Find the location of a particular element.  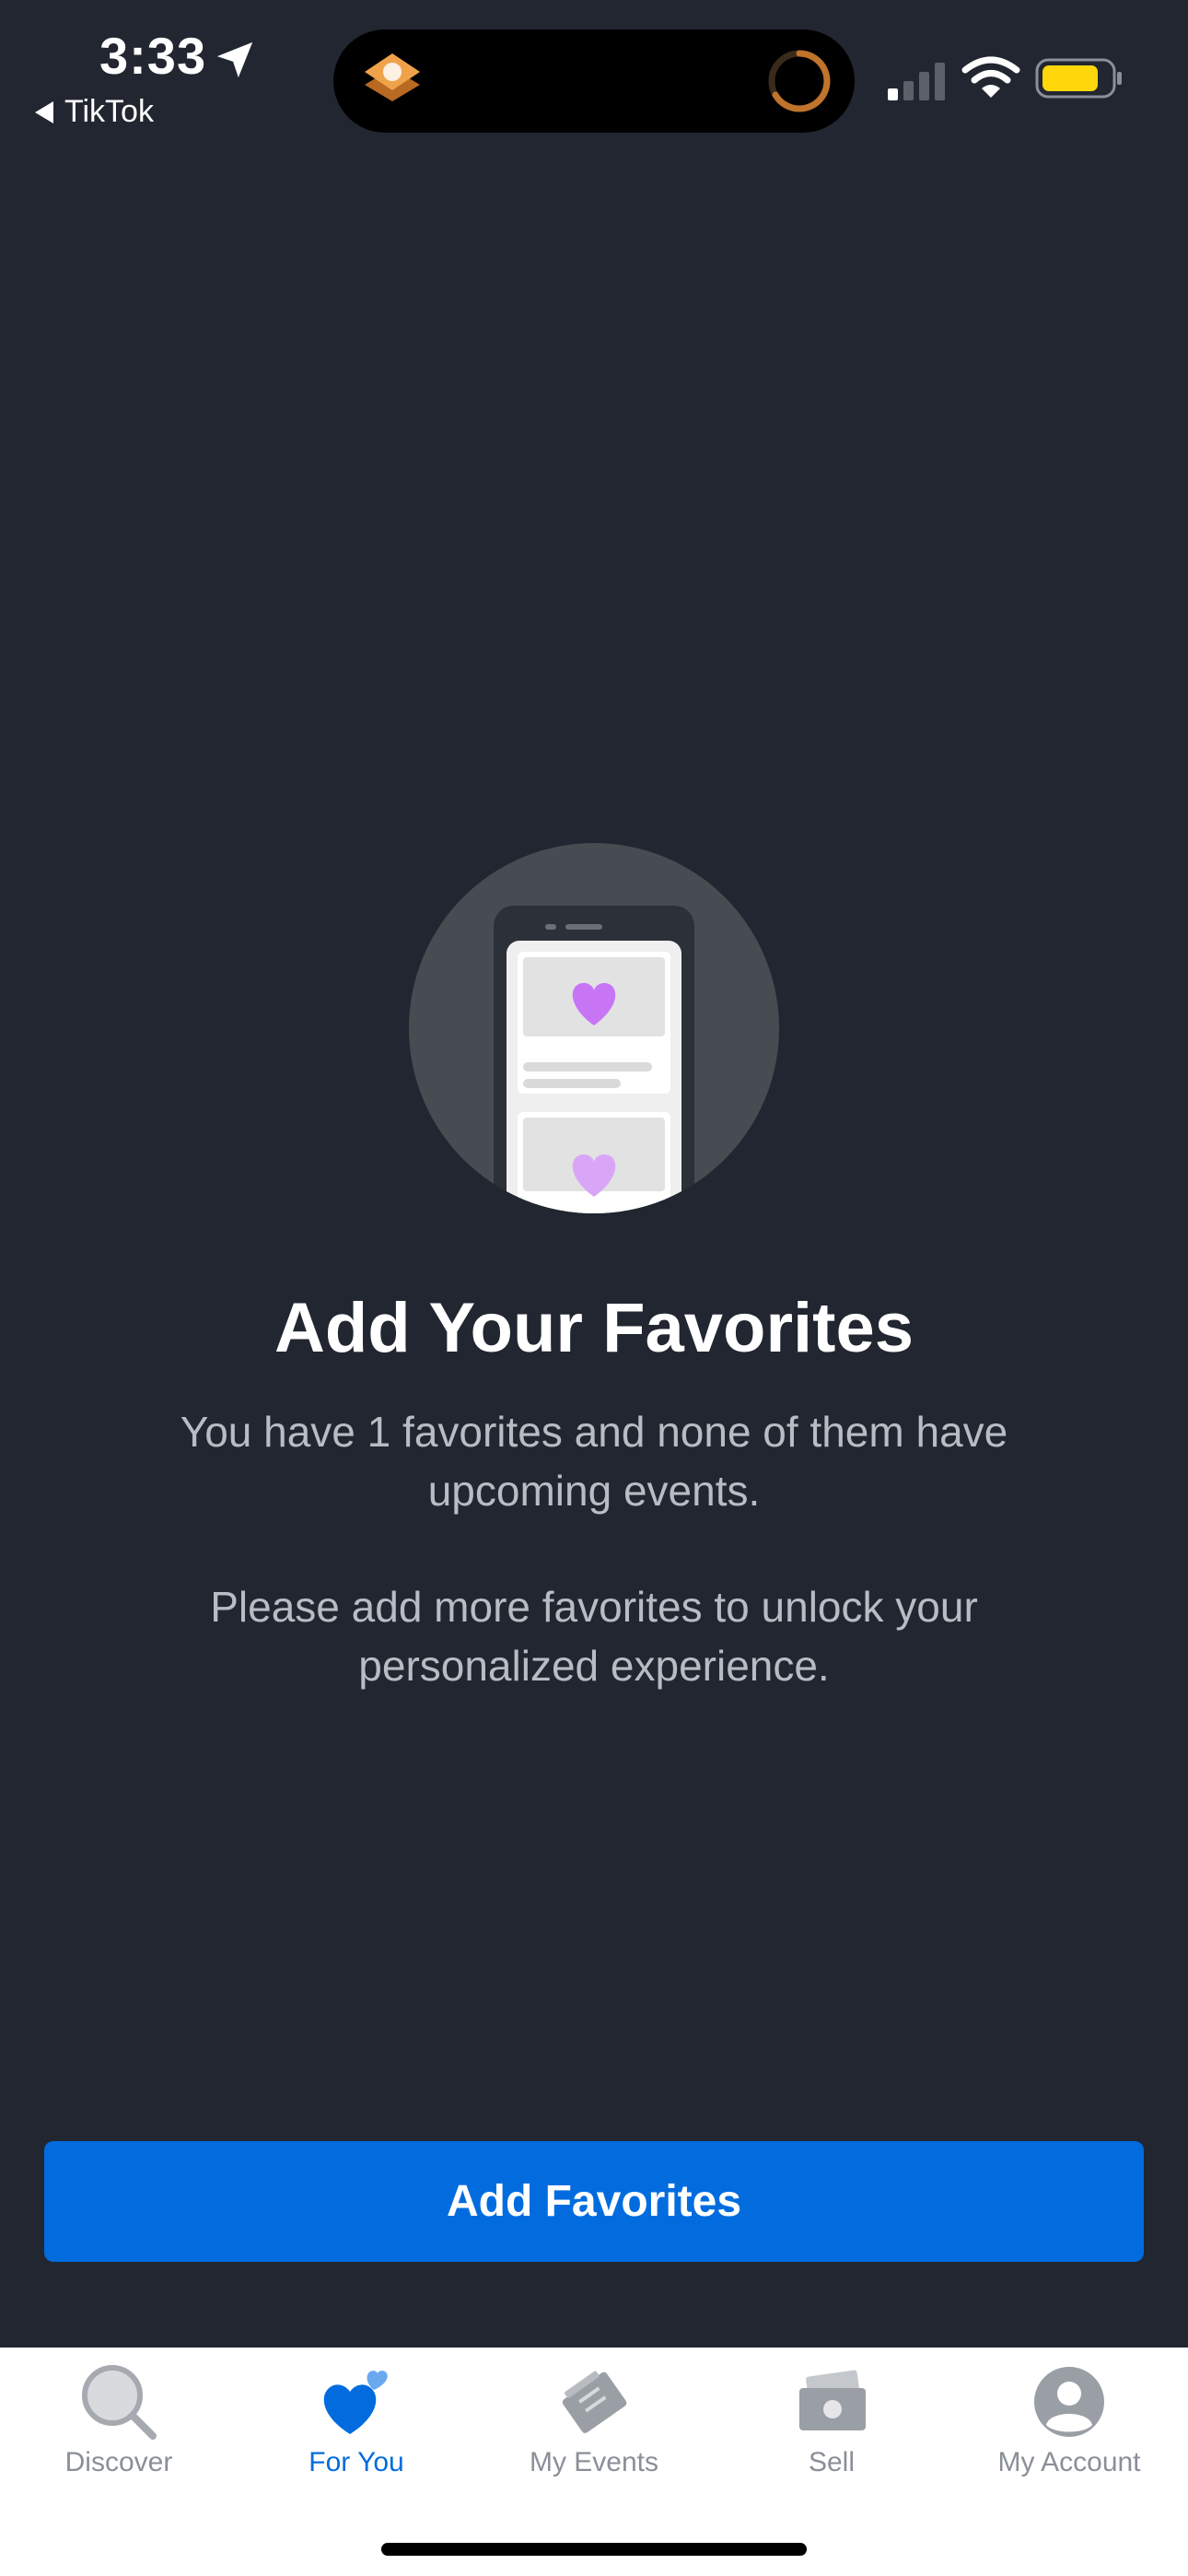

cellular-signal-icon is located at coordinates (916, 81).